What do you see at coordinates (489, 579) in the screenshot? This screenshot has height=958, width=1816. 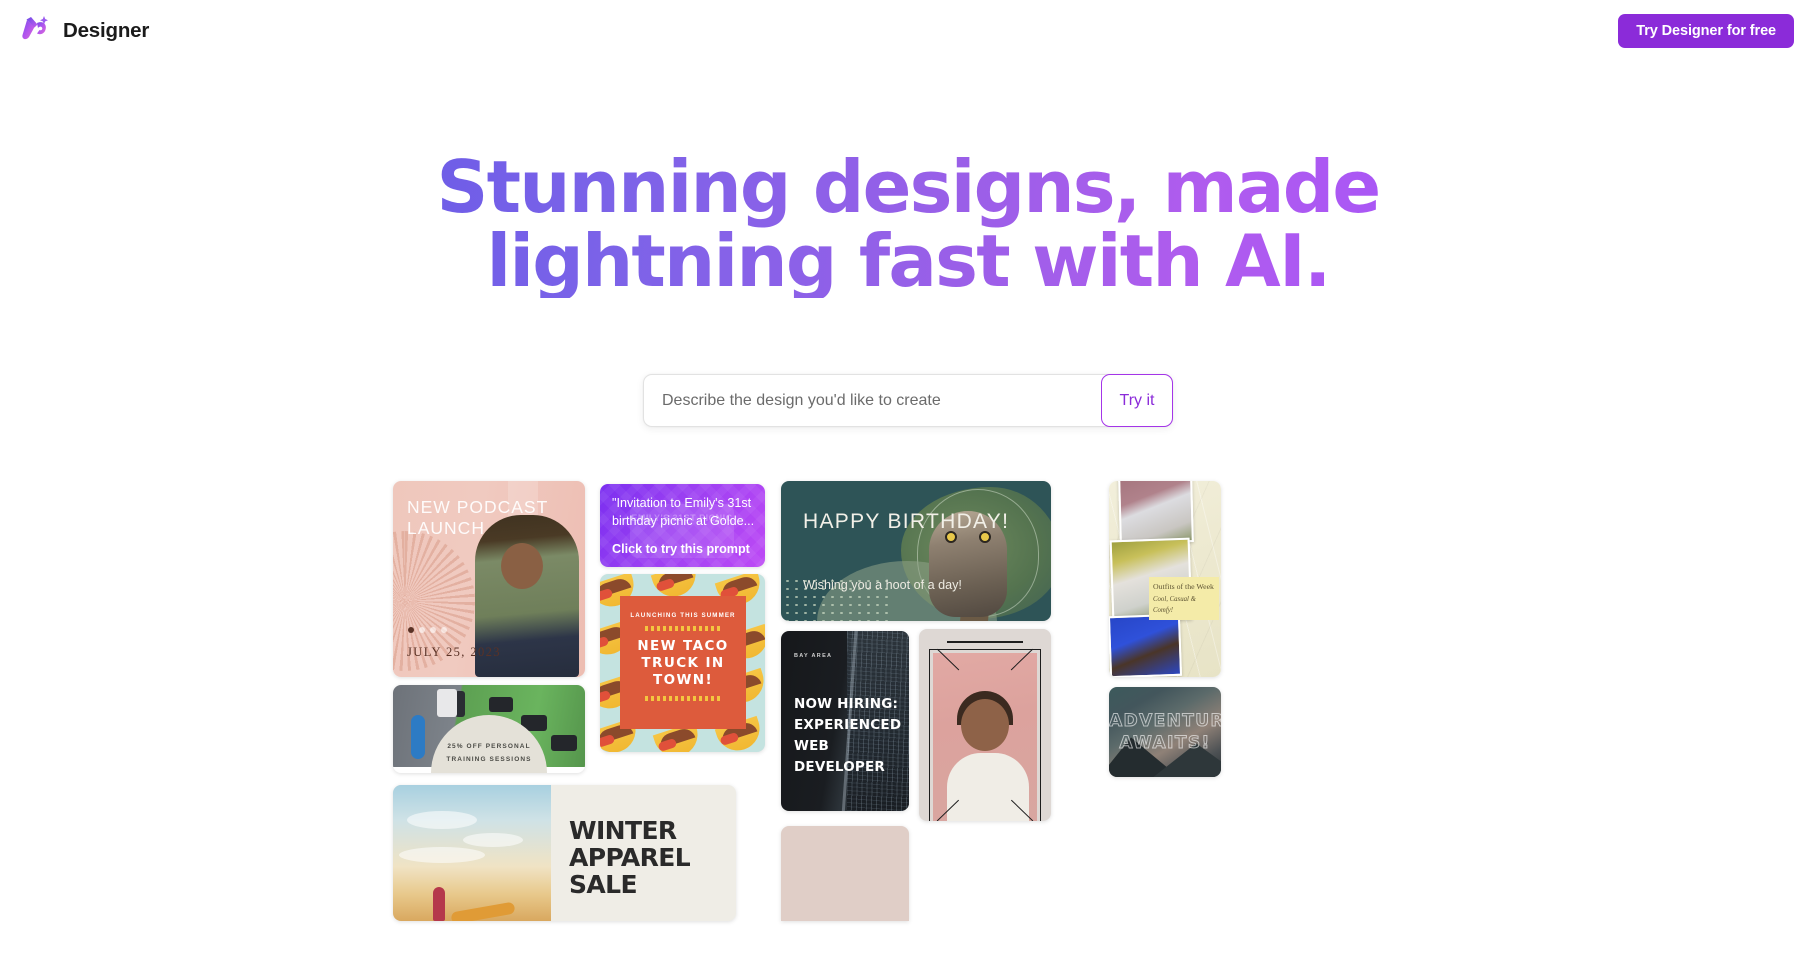 I see `gallery-card-podcast: NEW PODCAST LAUNCH JULY 25, 2023` at bounding box center [489, 579].